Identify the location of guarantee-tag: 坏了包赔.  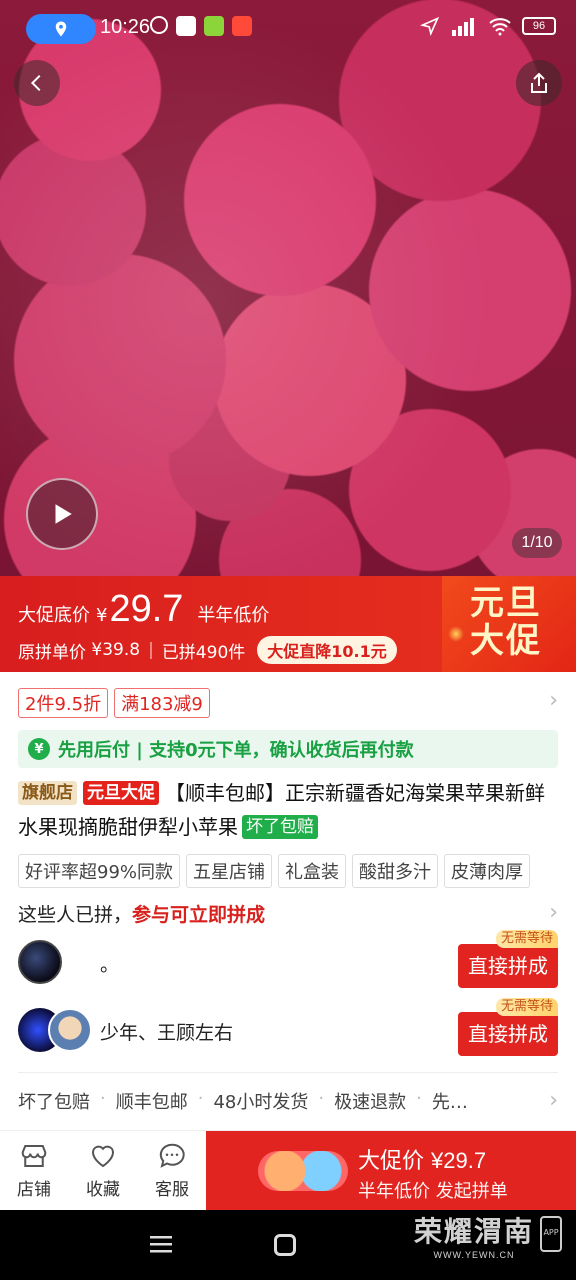
(280, 827).